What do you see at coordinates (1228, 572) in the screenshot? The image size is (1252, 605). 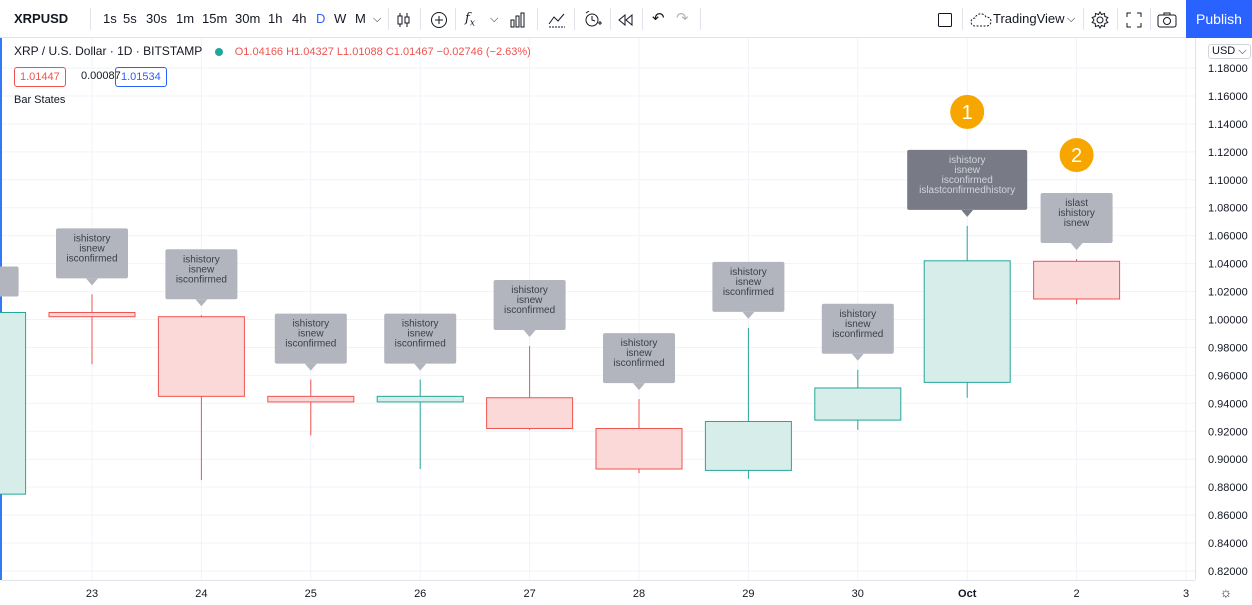 I see `y-tick-label: 0.82000` at bounding box center [1228, 572].